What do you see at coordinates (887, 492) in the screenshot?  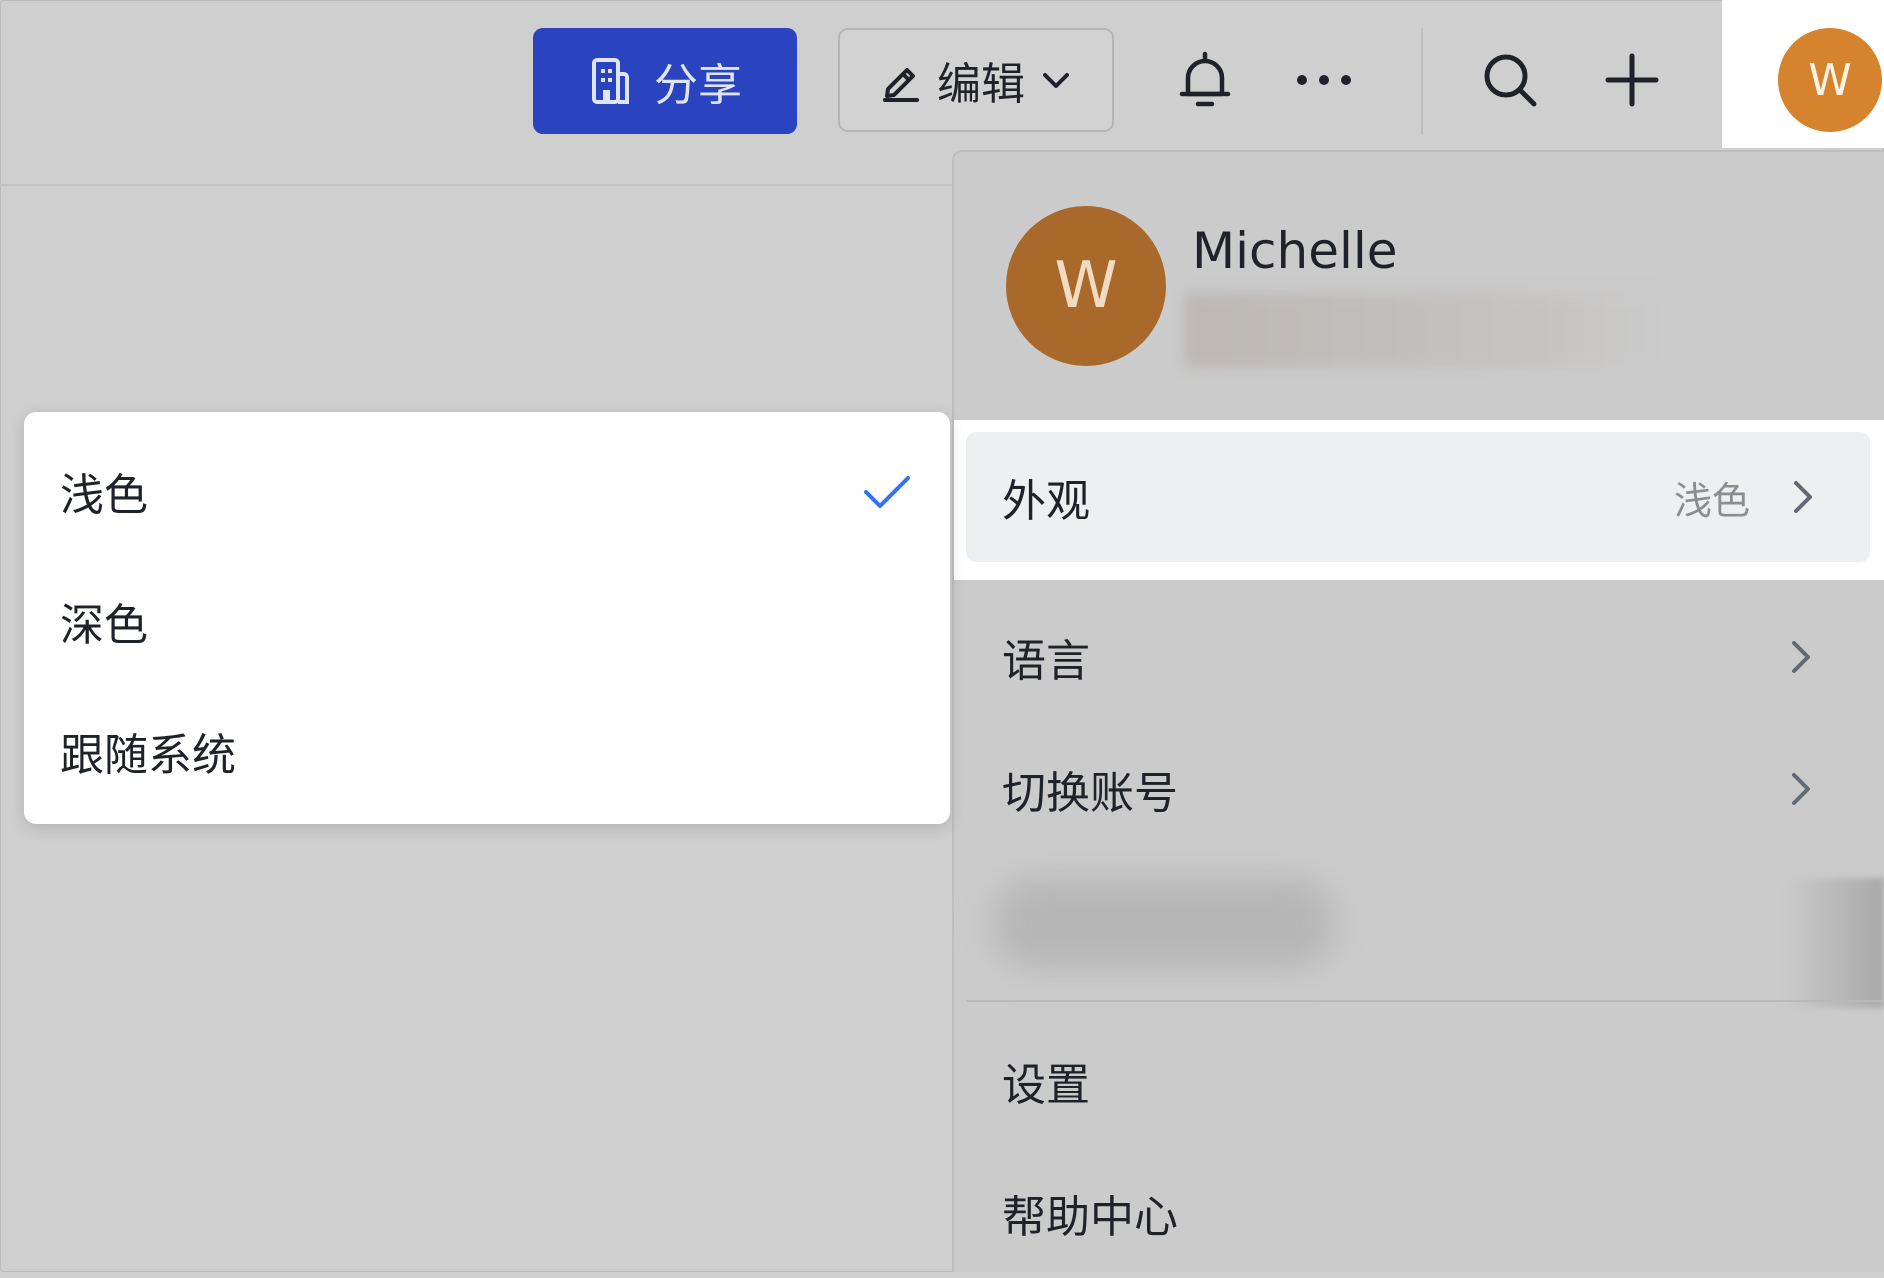 I see `check-icon` at bounding box center [887, 492].